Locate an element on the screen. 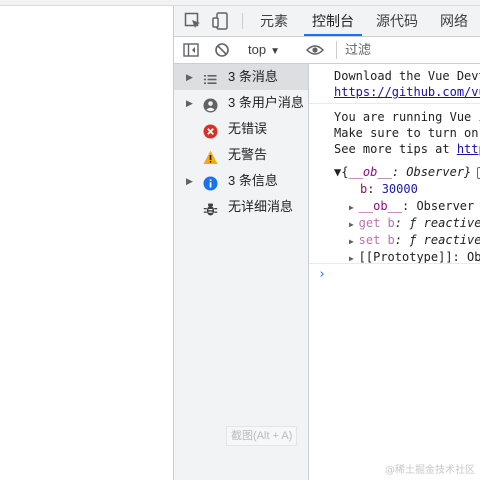 Image resolution: width=480 pixels, height=480 pixels. sidebar-item-label: 3 条消息 is located at coordinates (253, 76).